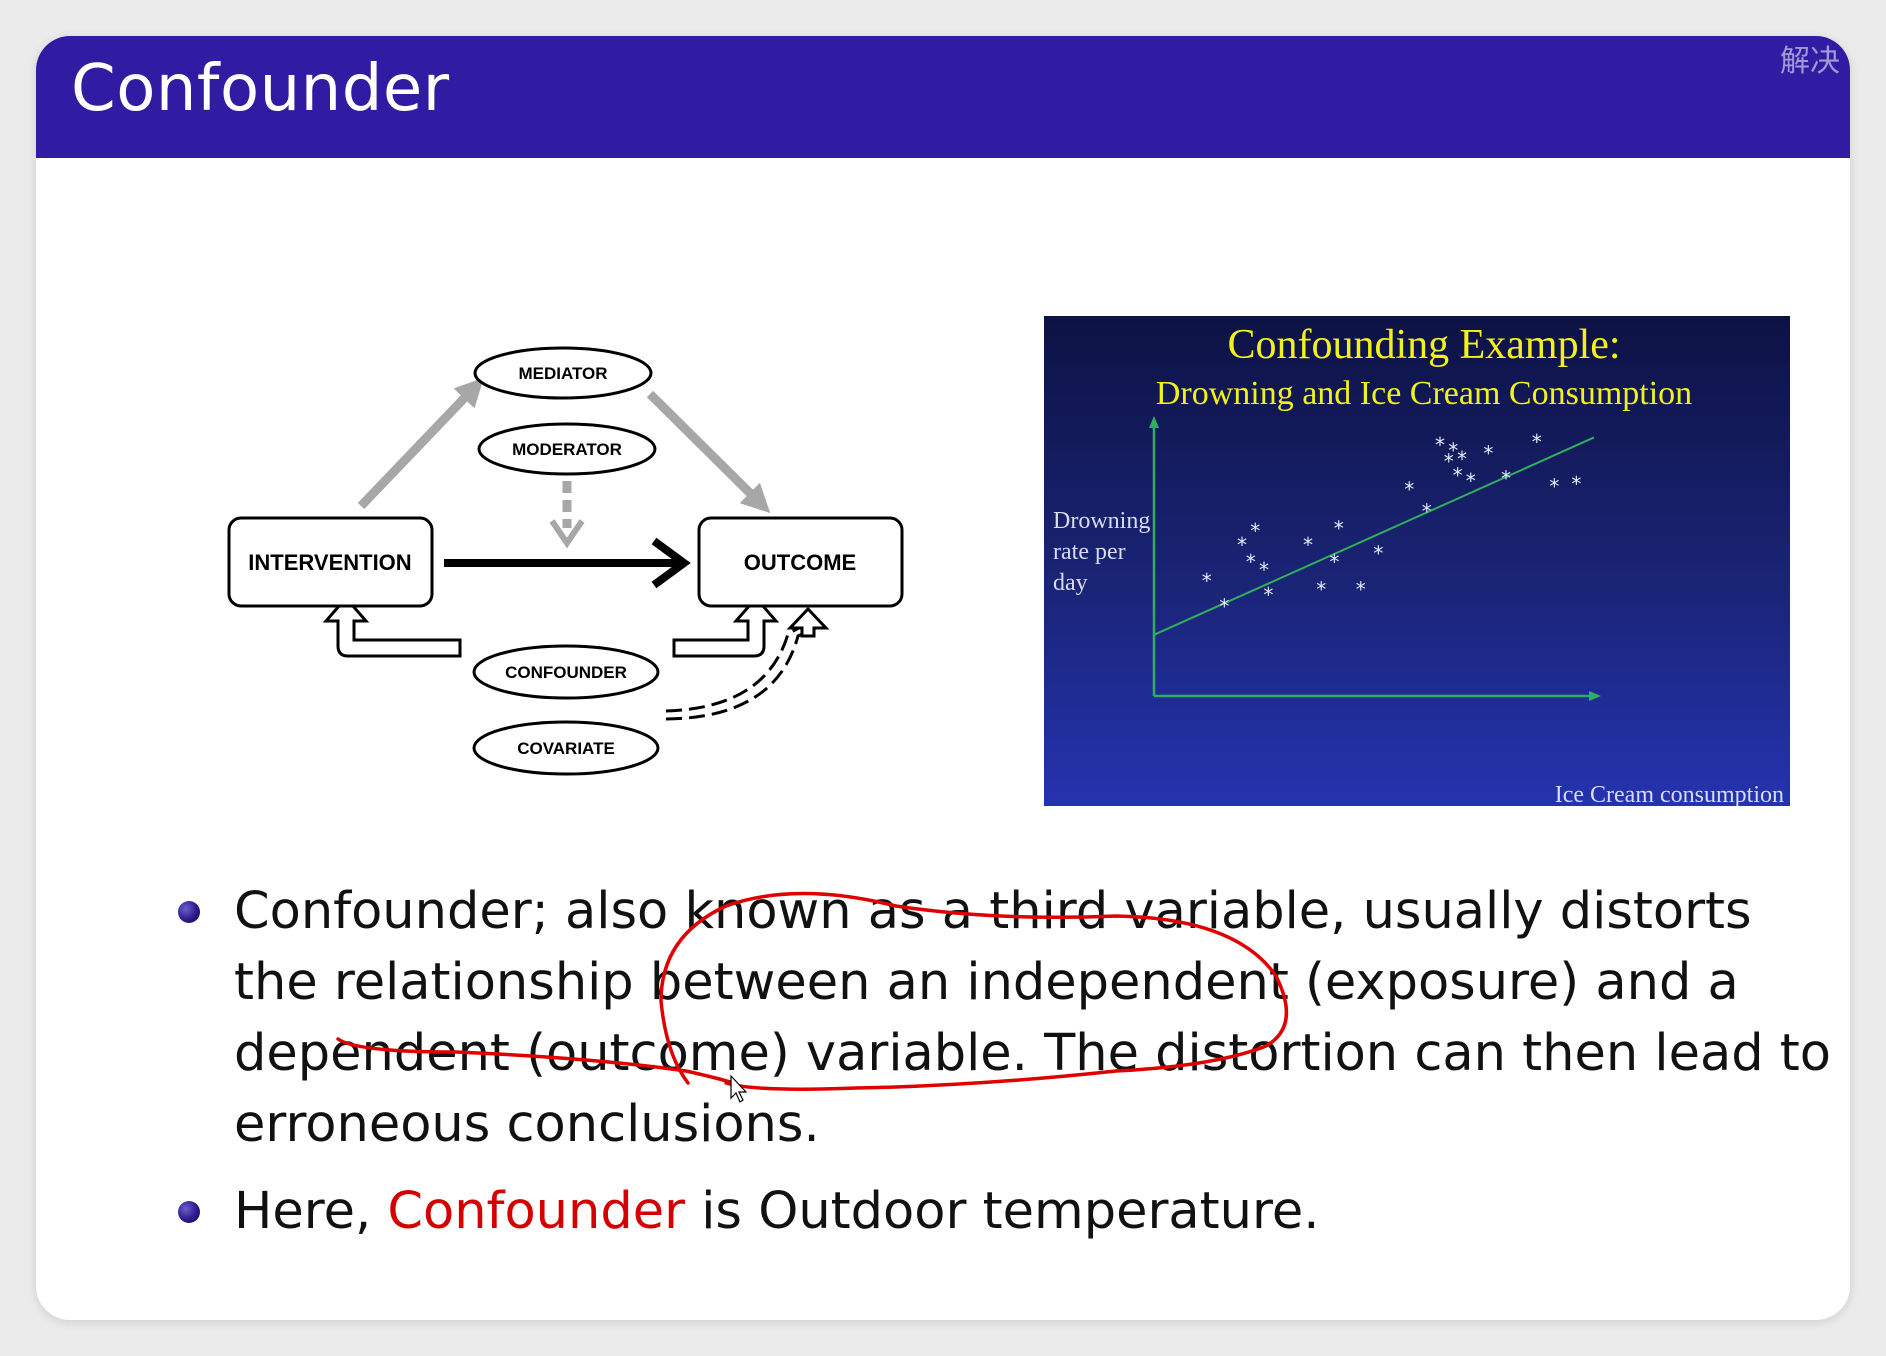  Describe the element at coordinates (974, 991) in the screenshot. I see `annotation-circle` at that location.